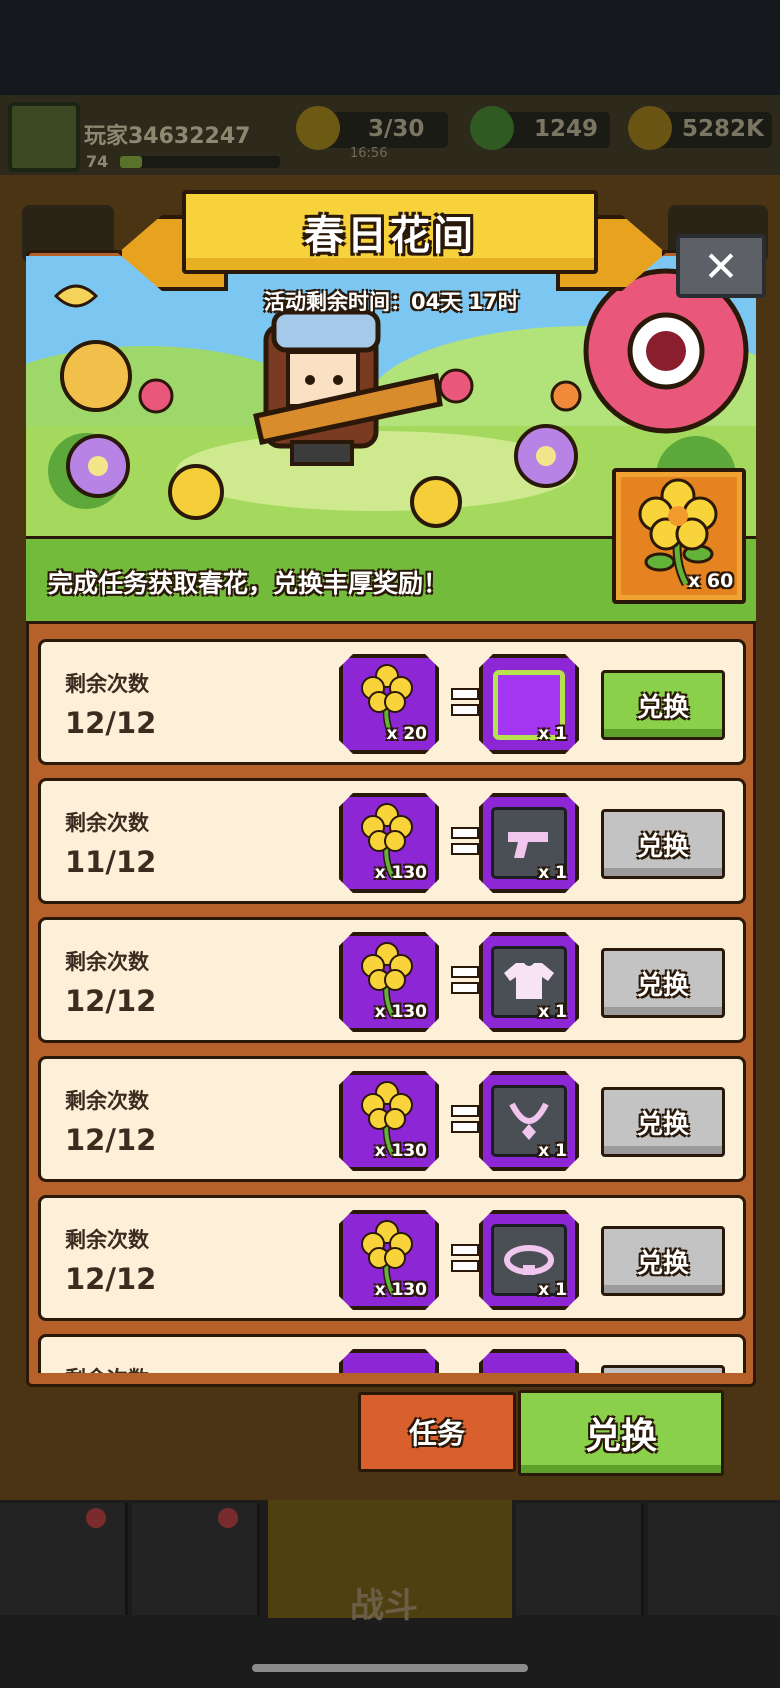  I want to click on exchange-button, so click(663, 1369).